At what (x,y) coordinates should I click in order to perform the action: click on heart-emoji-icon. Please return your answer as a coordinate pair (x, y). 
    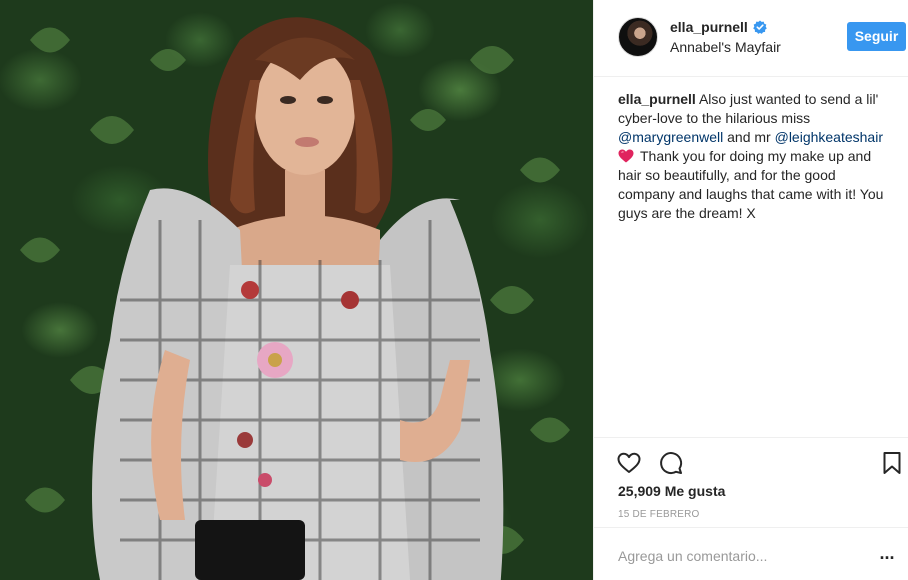
    Looking at the image, I should click on (626, 156).